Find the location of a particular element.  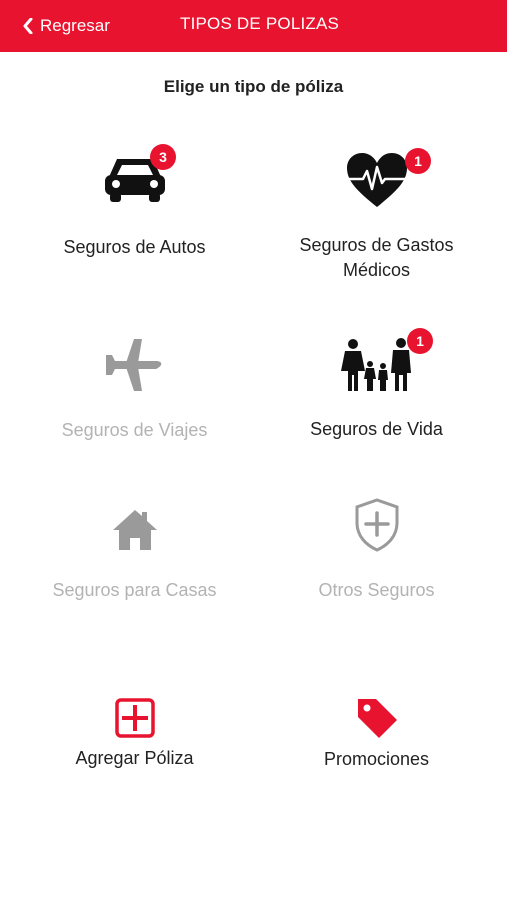

page-title: TIPOS DE POLIZAS is located at coordinates (260, 23).